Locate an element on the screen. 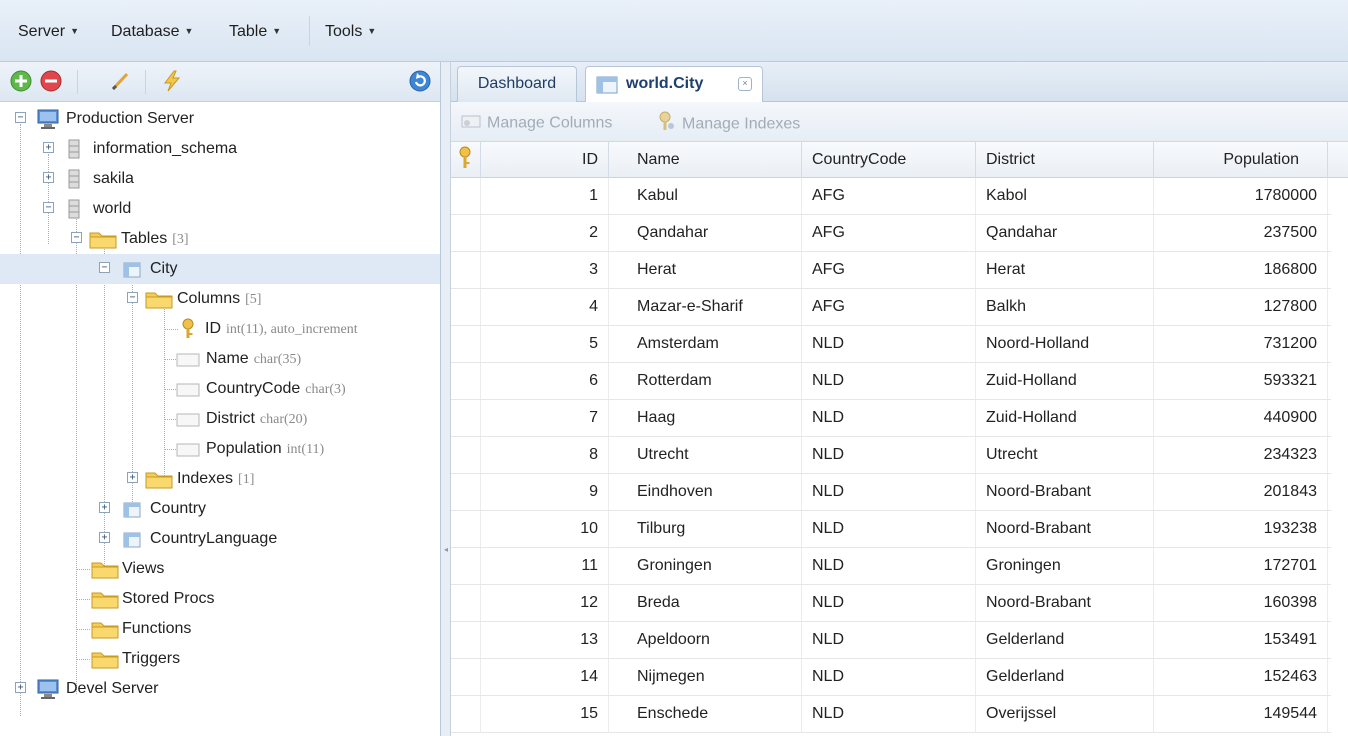 This screenshot has height=736, width=1348. cell-name: Apeldoorn is located at coordinates (705, 640).